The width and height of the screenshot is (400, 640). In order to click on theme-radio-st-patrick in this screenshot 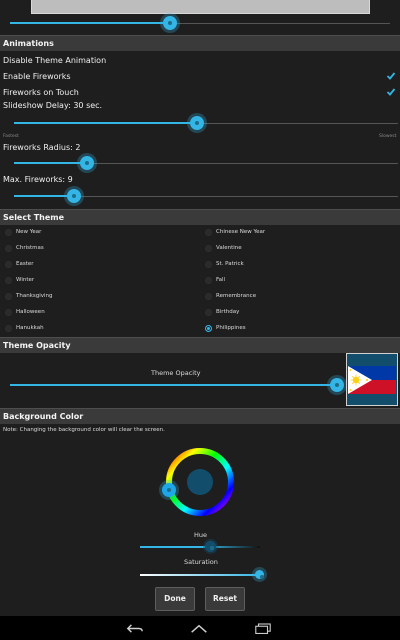, I will do `click(208, 264)`.